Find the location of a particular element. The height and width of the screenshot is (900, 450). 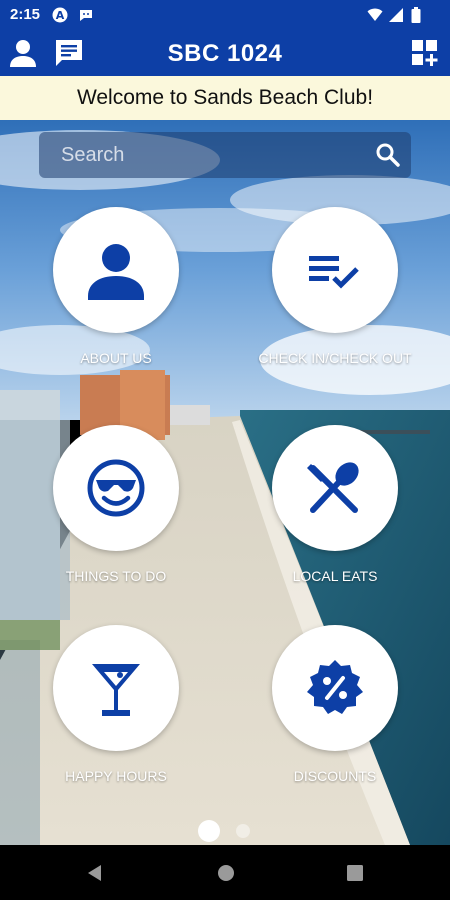

app-title: SBC 1024 is located at coordinates (225, 53).